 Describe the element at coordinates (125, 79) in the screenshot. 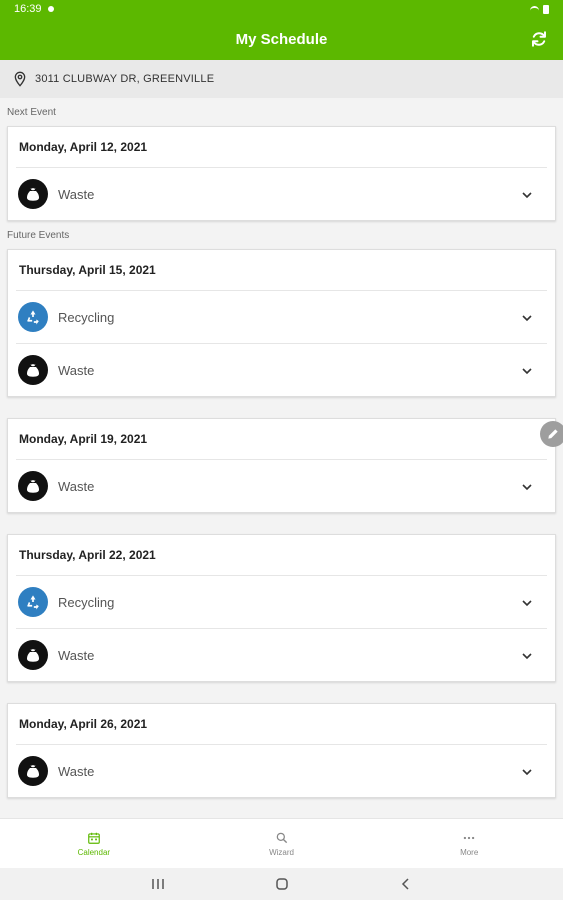

I see `address-text: 3011 CLUBWAY DR, GREENVILLE` at that location.